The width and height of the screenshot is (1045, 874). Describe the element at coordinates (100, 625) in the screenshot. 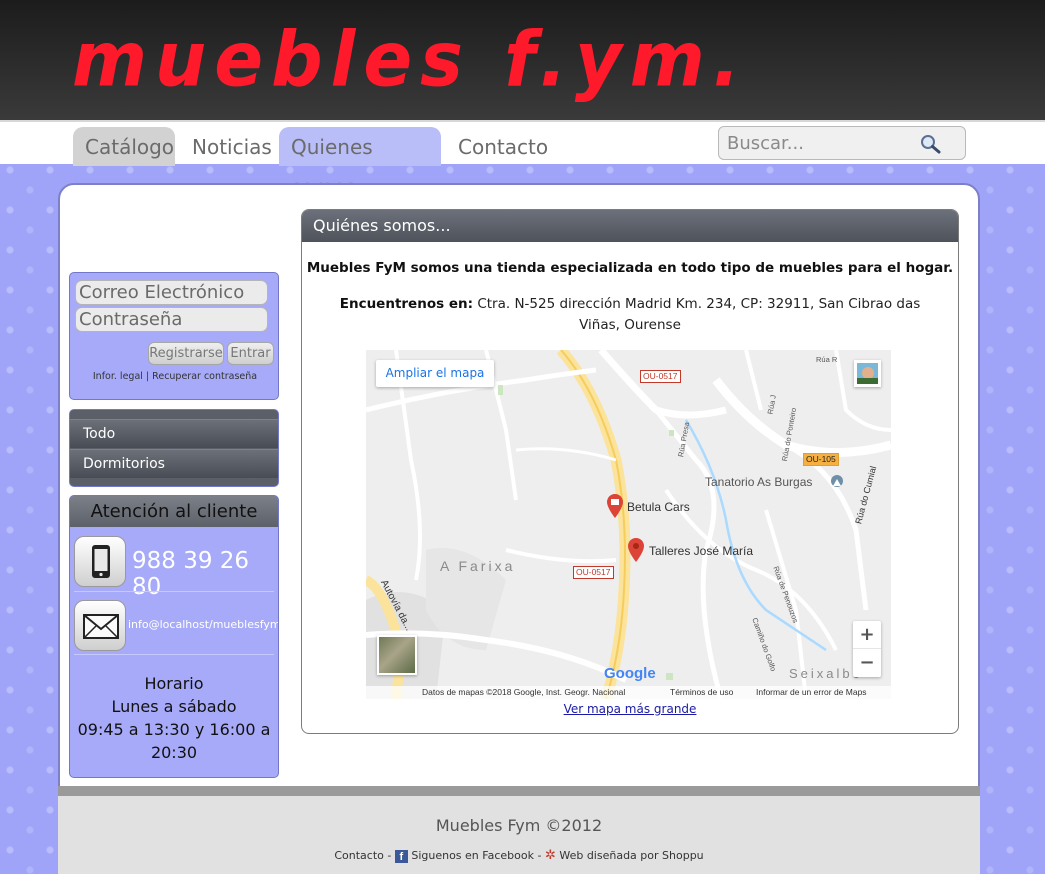

I see `mail-icon` at that location.